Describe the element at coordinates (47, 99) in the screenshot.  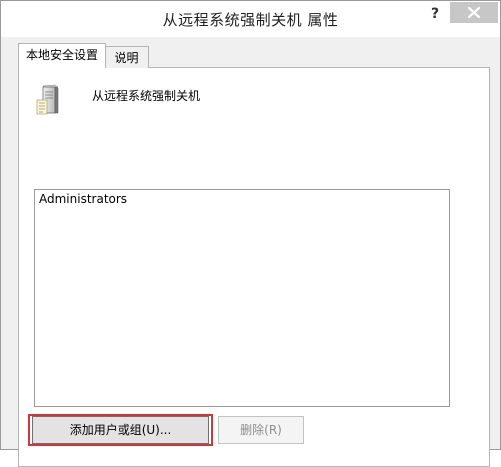
I see `server-icon` at that location.